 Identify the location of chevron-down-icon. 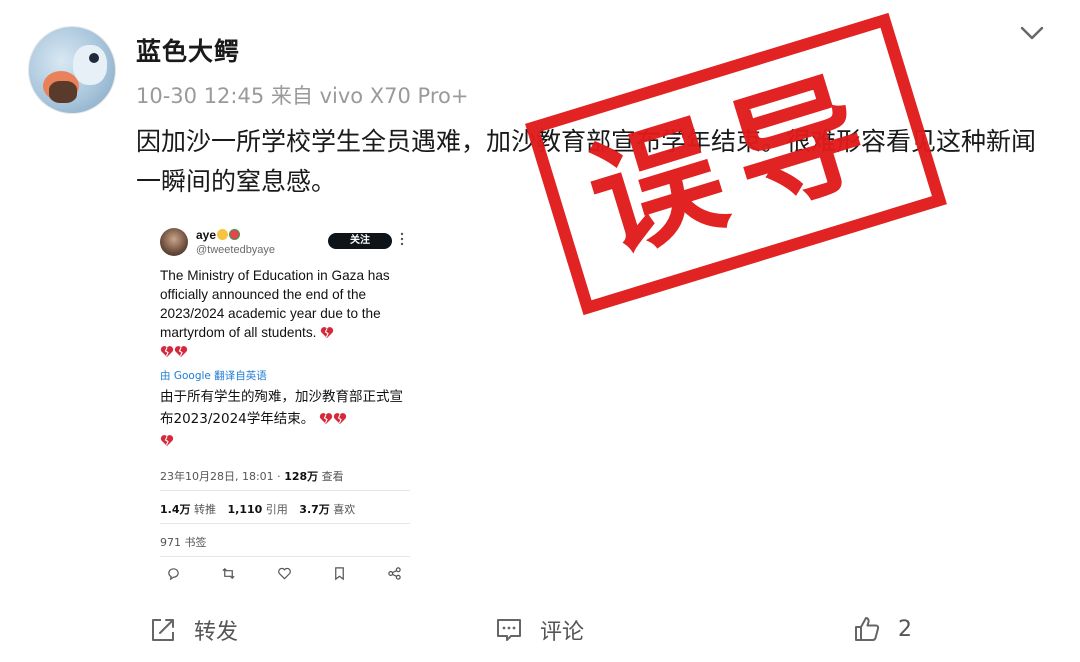
(1032, 33).